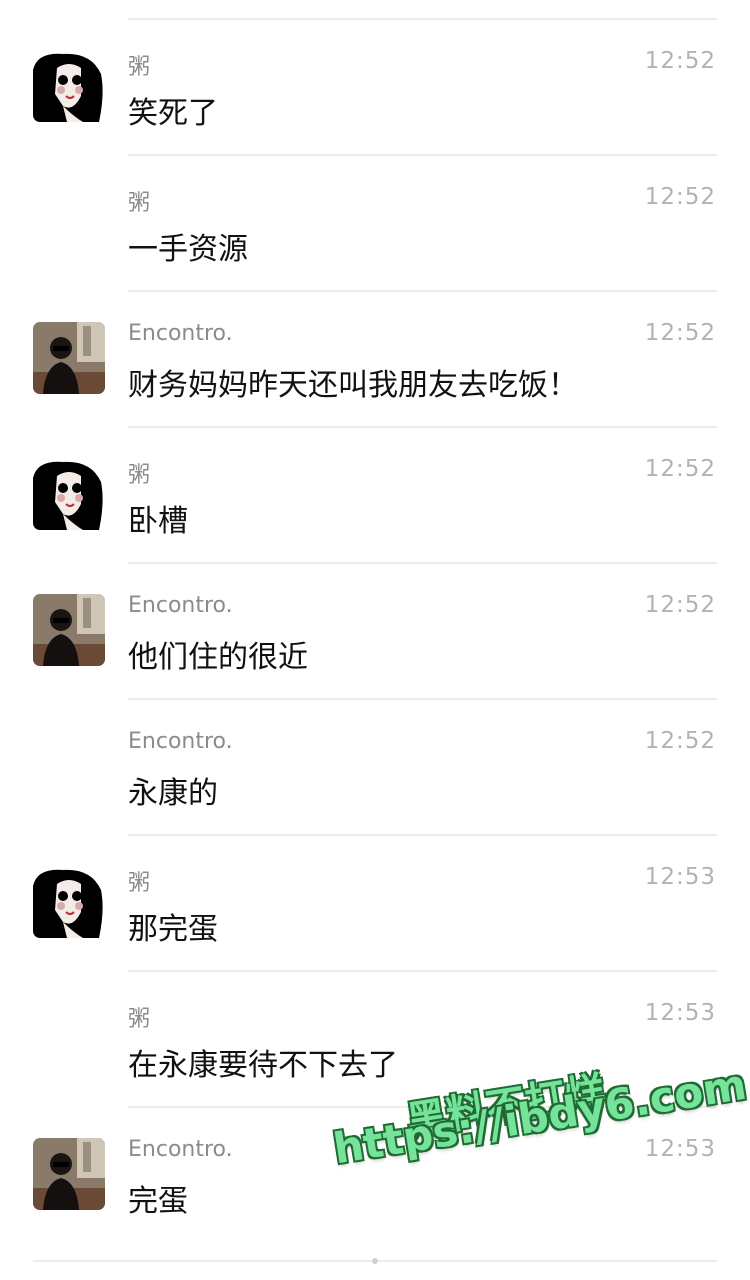  Describe the element at coordinates (375, 360) in the screenshot. I see `chat-message: Encontro. 12:52 财务妈妈昨天还叫我朋友去吃饭！` at that location.